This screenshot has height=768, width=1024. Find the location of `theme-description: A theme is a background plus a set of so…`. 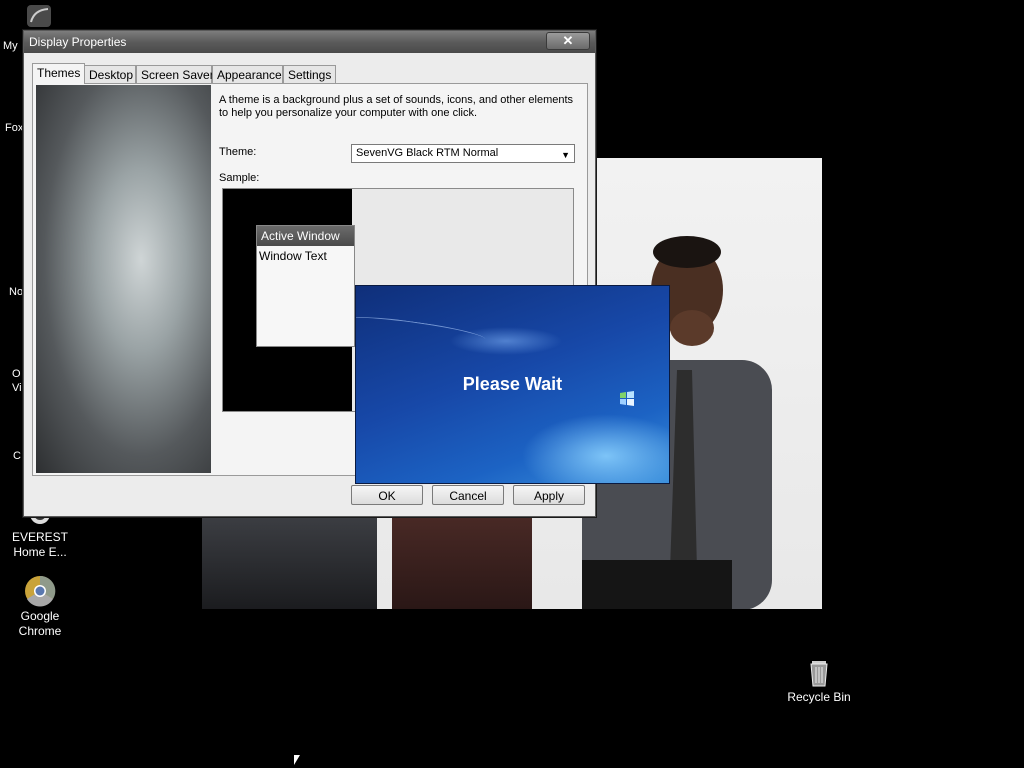

theme-description: A theme is a background plus a set of so… is located at coordinates (396, 106).